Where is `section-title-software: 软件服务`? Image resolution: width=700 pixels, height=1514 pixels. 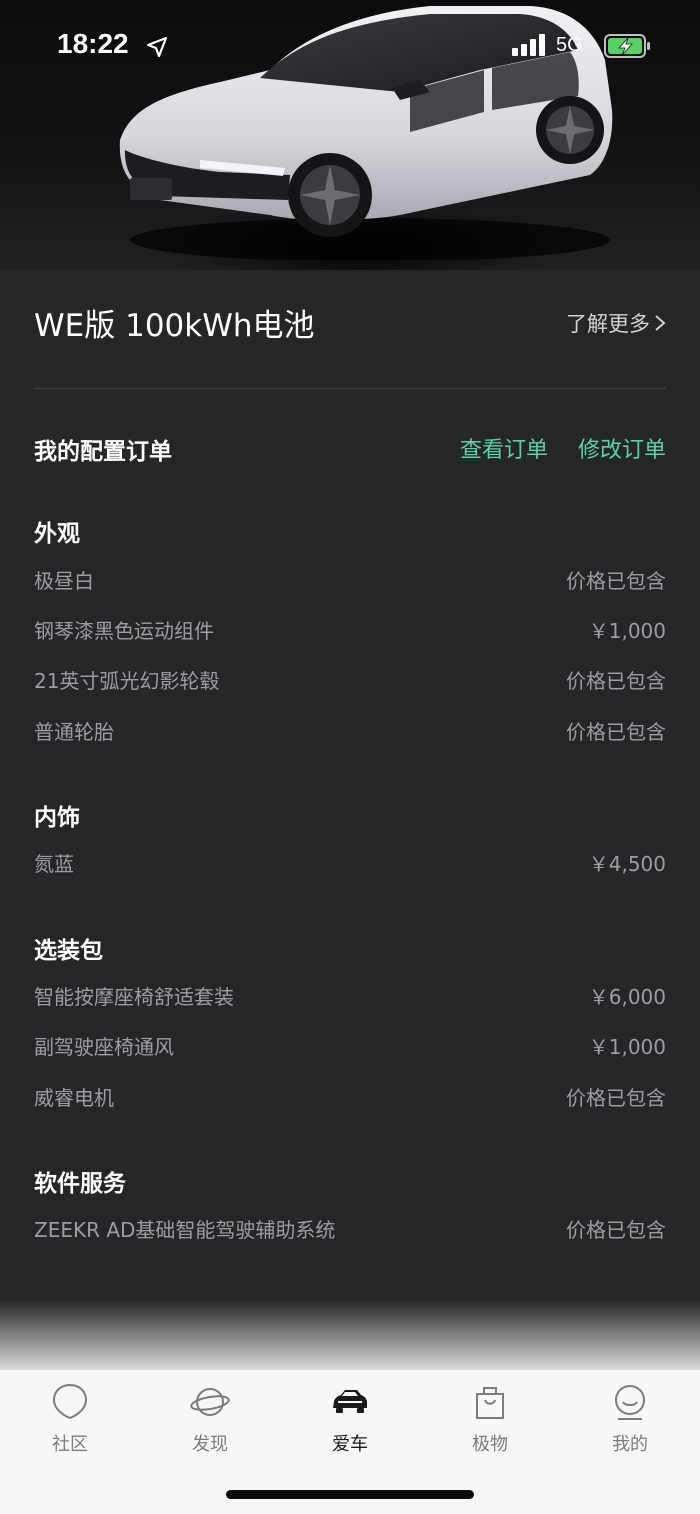 section-title-software: 软件服务 is located at coordinates (80, 1184).